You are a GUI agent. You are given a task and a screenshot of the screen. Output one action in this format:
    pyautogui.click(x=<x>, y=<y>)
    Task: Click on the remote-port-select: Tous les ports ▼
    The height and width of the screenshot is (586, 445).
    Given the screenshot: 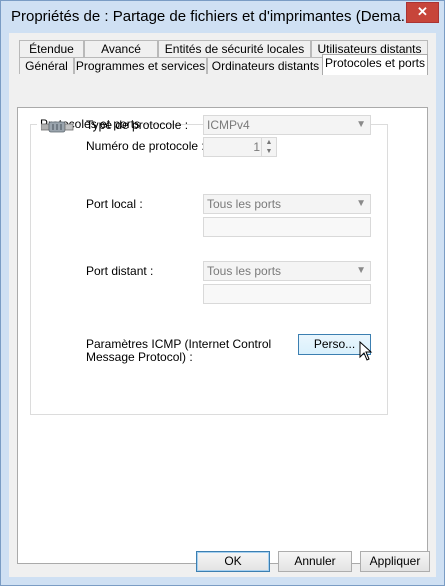 What is the action you would take?
    pyautogui.click(x=287, y=271)
    